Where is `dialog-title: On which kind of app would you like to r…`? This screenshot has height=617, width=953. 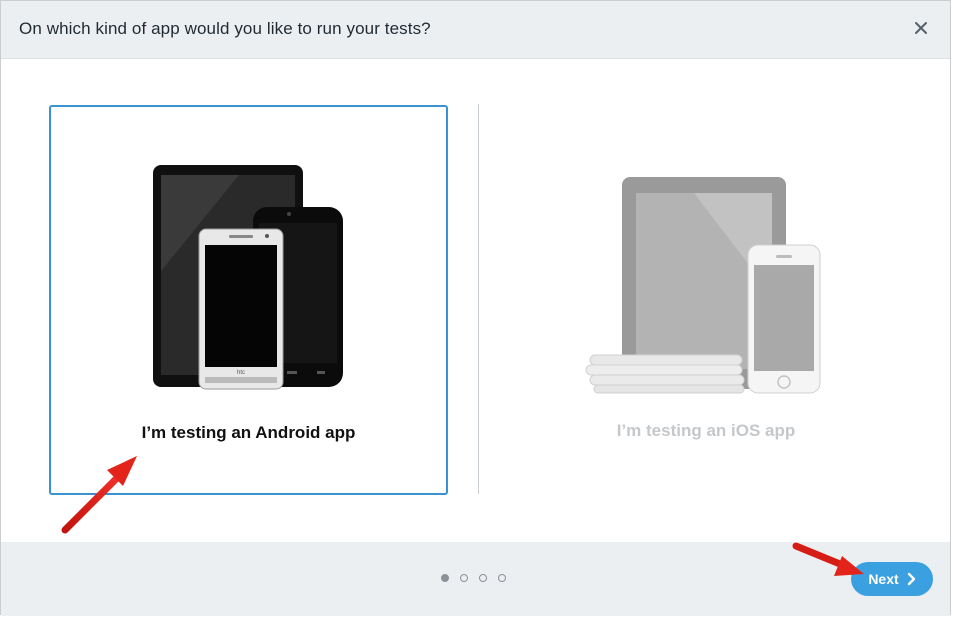
dialog-title: On which kind of app would you like to r… is located at coordinates (225, 28).